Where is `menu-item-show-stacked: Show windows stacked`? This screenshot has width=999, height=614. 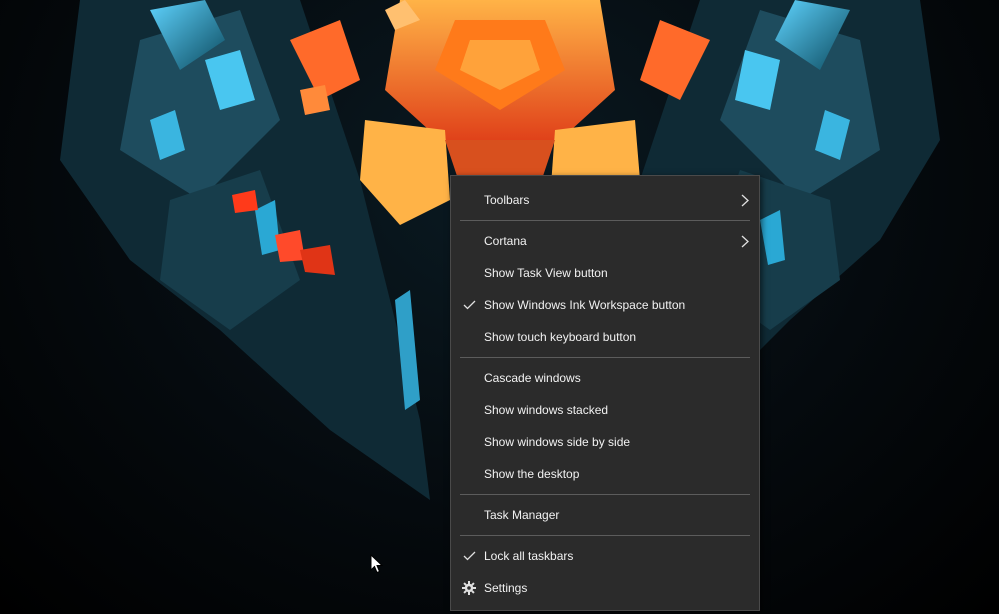
menu-item-show-stacked: Show windows stacked is located at coordinates (605, 410).